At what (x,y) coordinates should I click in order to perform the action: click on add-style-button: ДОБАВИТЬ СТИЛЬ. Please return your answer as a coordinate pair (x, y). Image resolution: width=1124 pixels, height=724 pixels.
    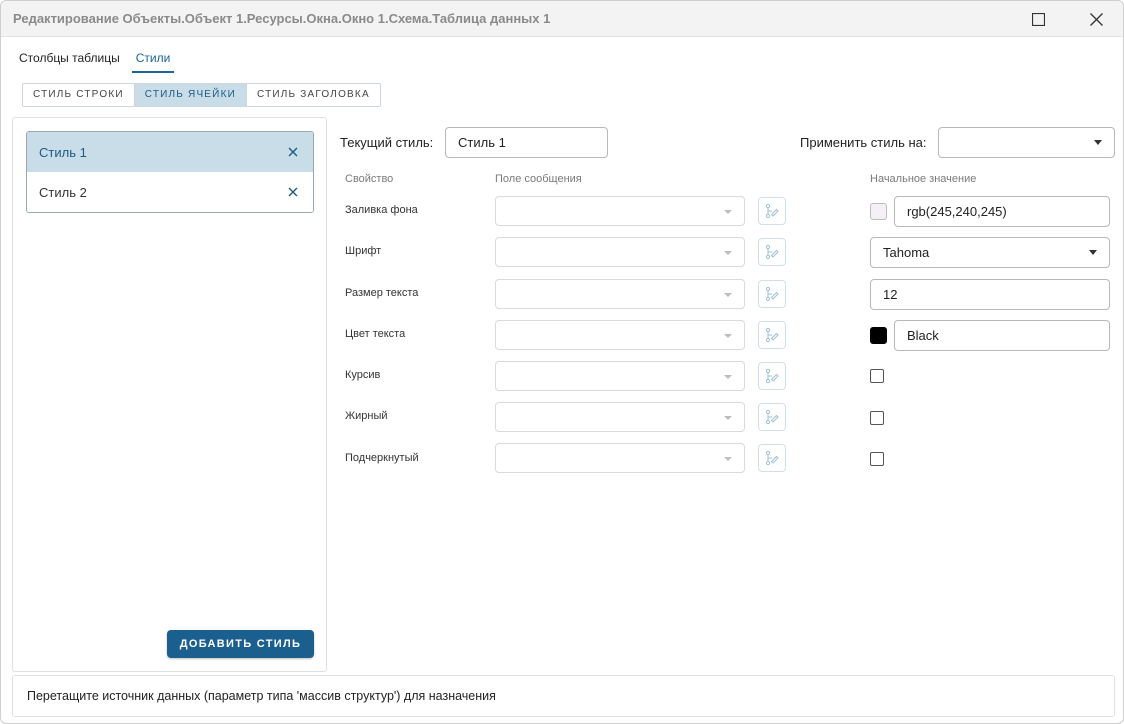
    Looking at the image, I should click on (240, 644).